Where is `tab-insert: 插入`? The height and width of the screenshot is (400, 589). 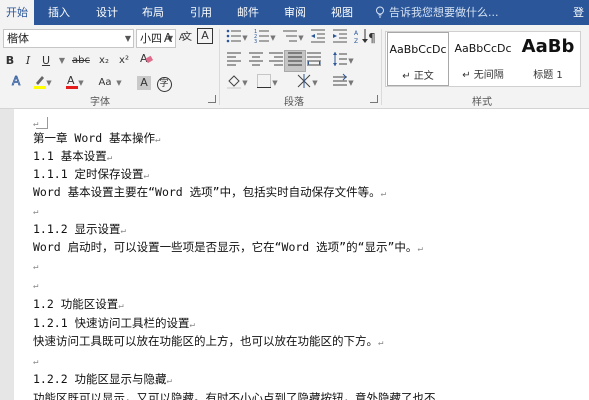
tab-insert: 插入 is located at coordinates (59, 12).